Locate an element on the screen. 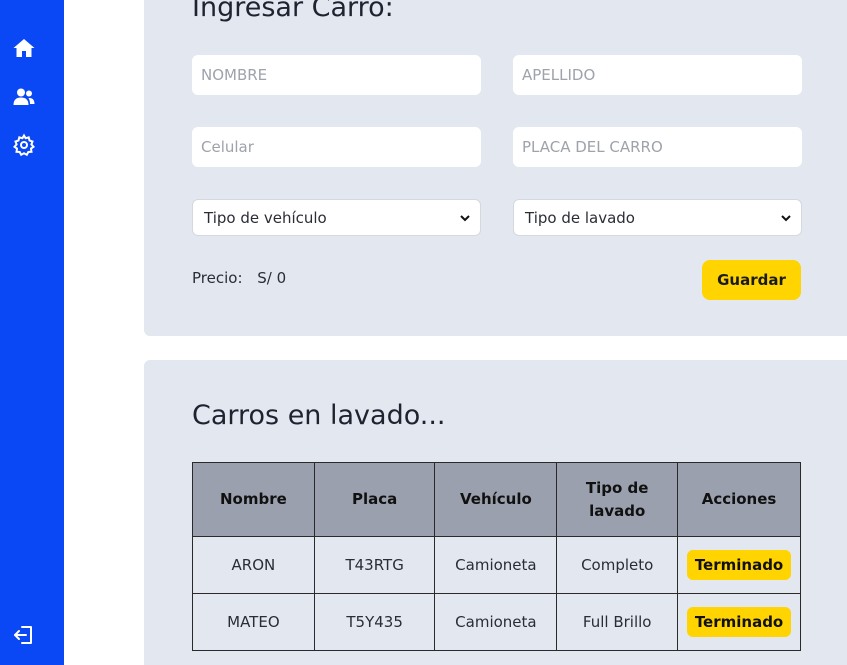 Image resolution: width=847 pixels, height=665 pixels. table-row: ARON T43RTG Camioneta Completo Terminado is located at coordinates (496, 565).